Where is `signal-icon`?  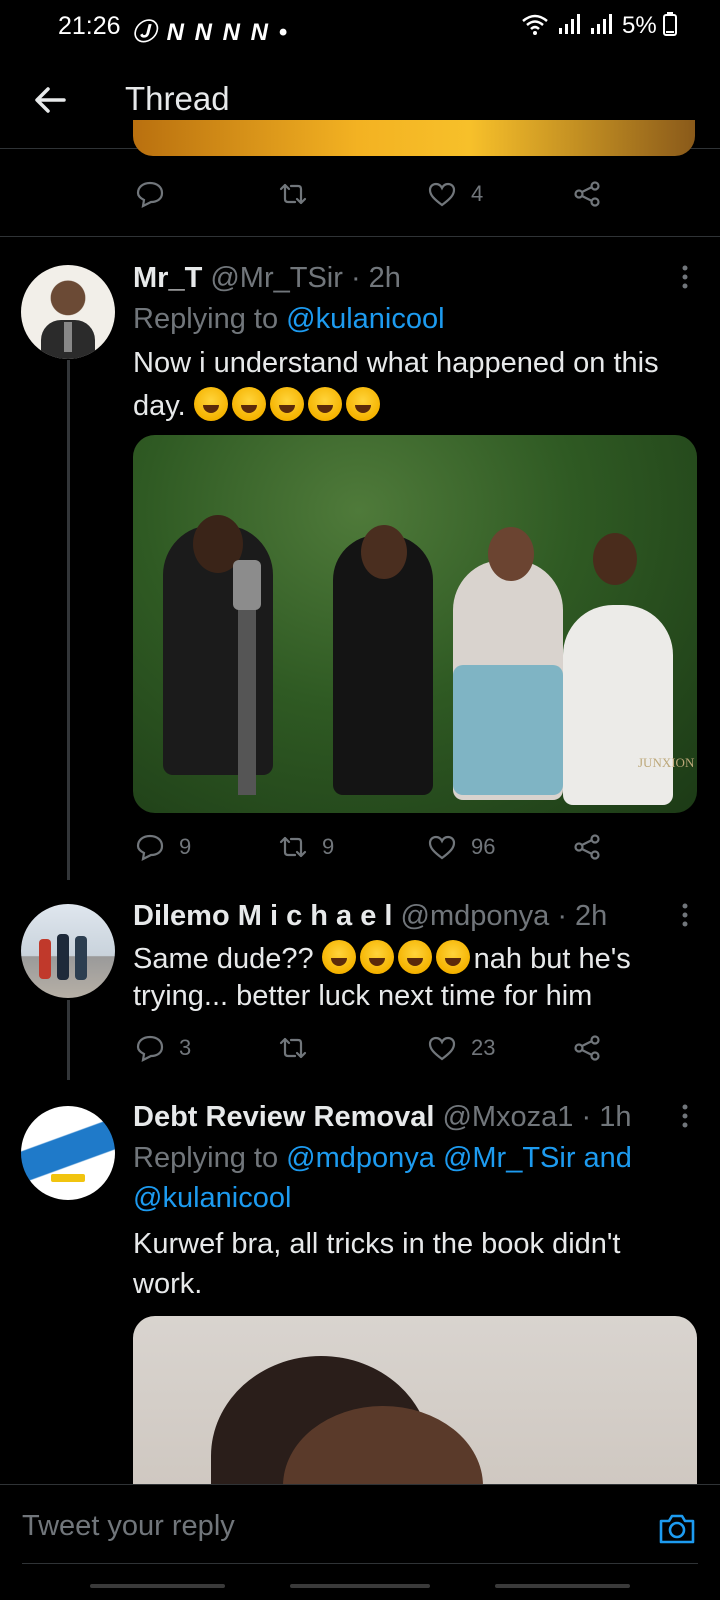 signal-icon is located at coordinates (569, 24).